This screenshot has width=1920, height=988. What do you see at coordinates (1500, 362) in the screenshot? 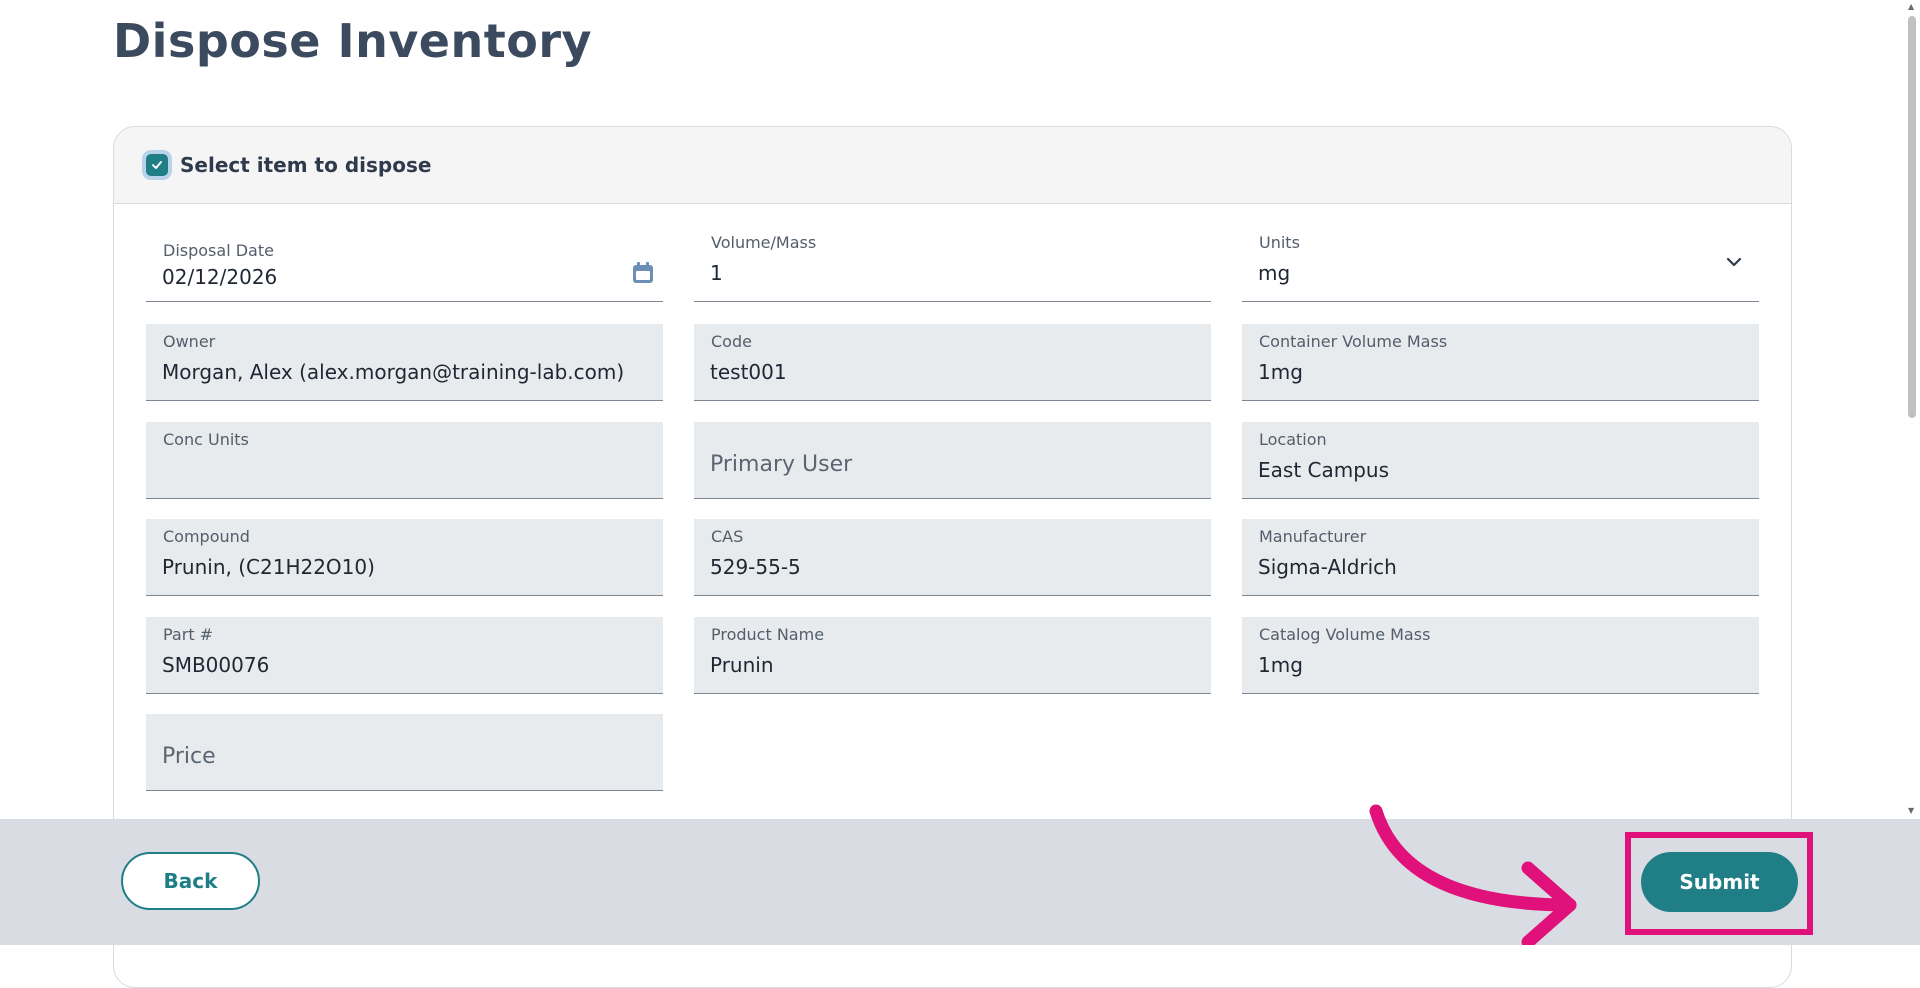
I see `container-volume-mass-field: Container Volume Mass 1mg` at bounding box center [1500, 362].